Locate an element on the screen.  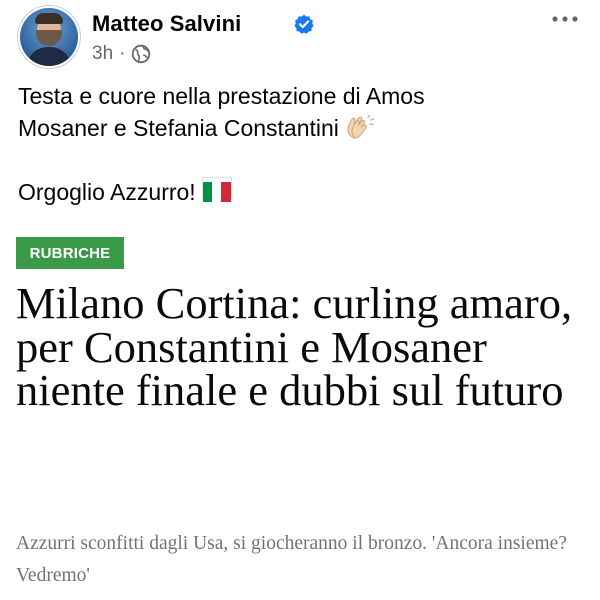
clapping-hands-icon is located at coordinates (361, 127).